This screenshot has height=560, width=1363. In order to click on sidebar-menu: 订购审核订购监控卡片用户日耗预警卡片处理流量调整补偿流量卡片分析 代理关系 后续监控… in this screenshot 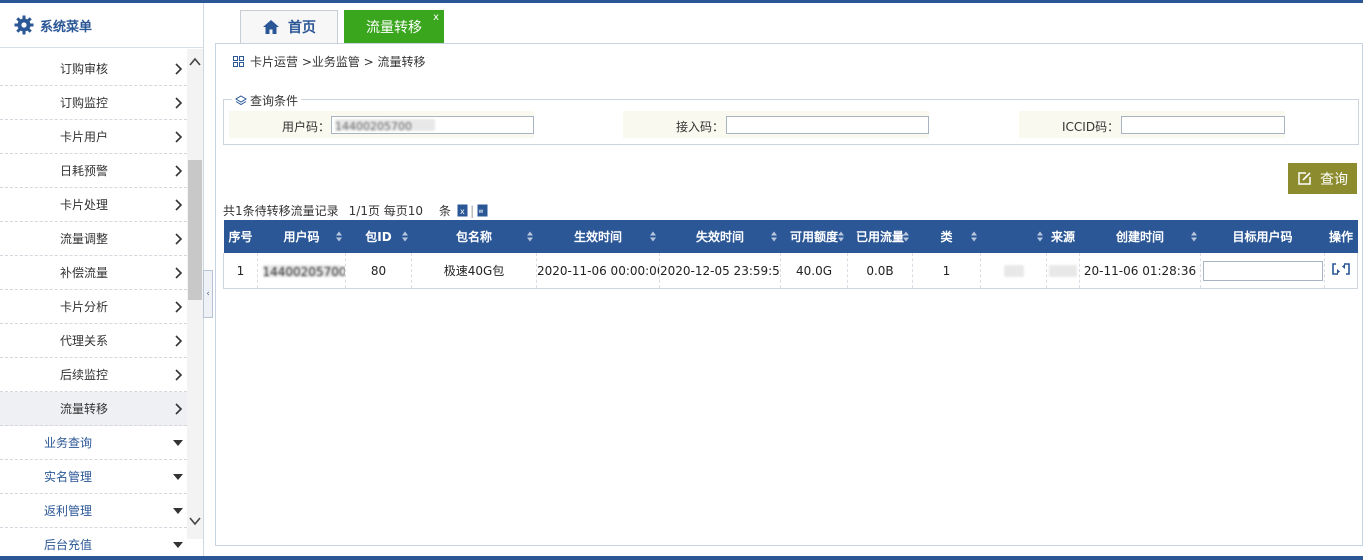, I will do `click(93, 304)`.